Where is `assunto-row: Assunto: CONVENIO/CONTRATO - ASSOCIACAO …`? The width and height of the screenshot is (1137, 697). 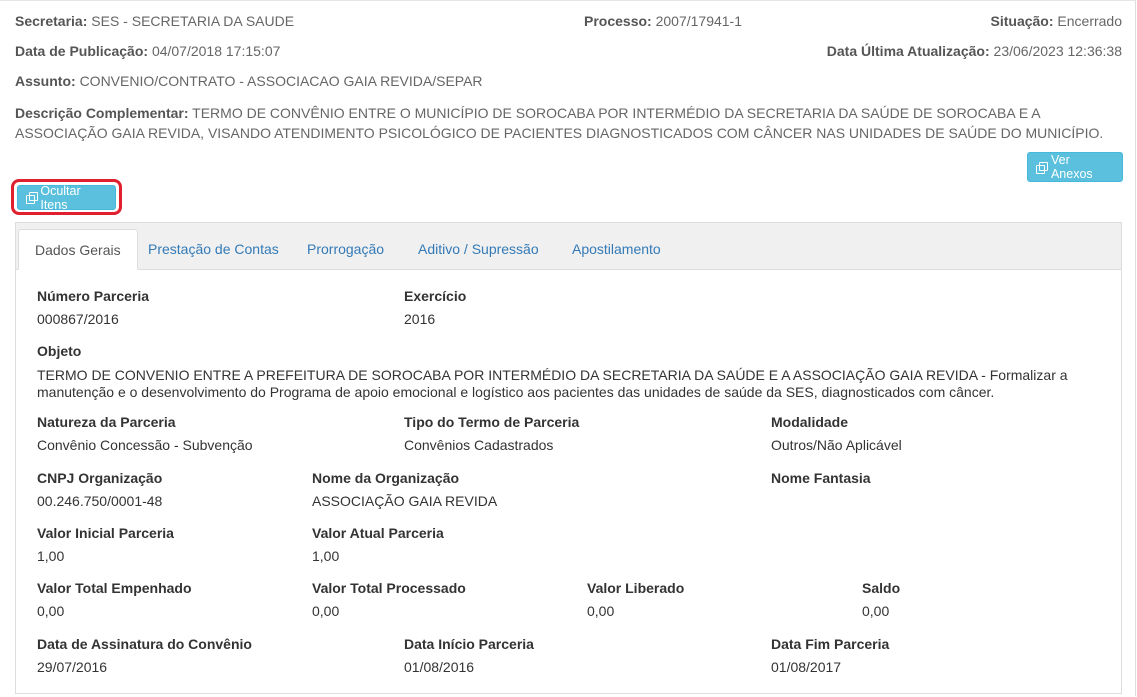 assunto-row: Assunto: CONVENIO/CONTRATO - ASSOCIACAO … is located at coordinates (249, 81).